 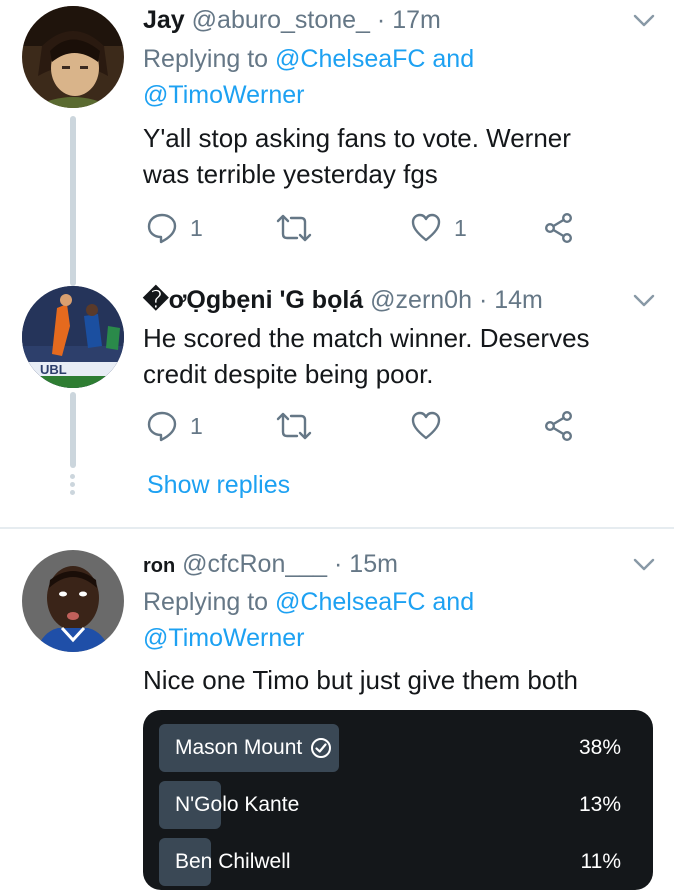 I want to click on like-button, so click(x=432, y=426).